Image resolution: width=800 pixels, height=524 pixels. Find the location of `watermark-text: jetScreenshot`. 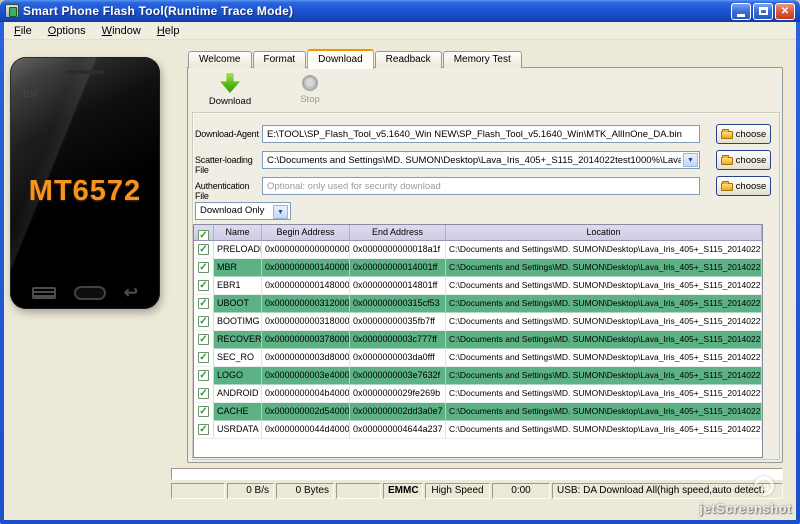

watermark-text: jetScreenshot is located at coordinates (745, 508).